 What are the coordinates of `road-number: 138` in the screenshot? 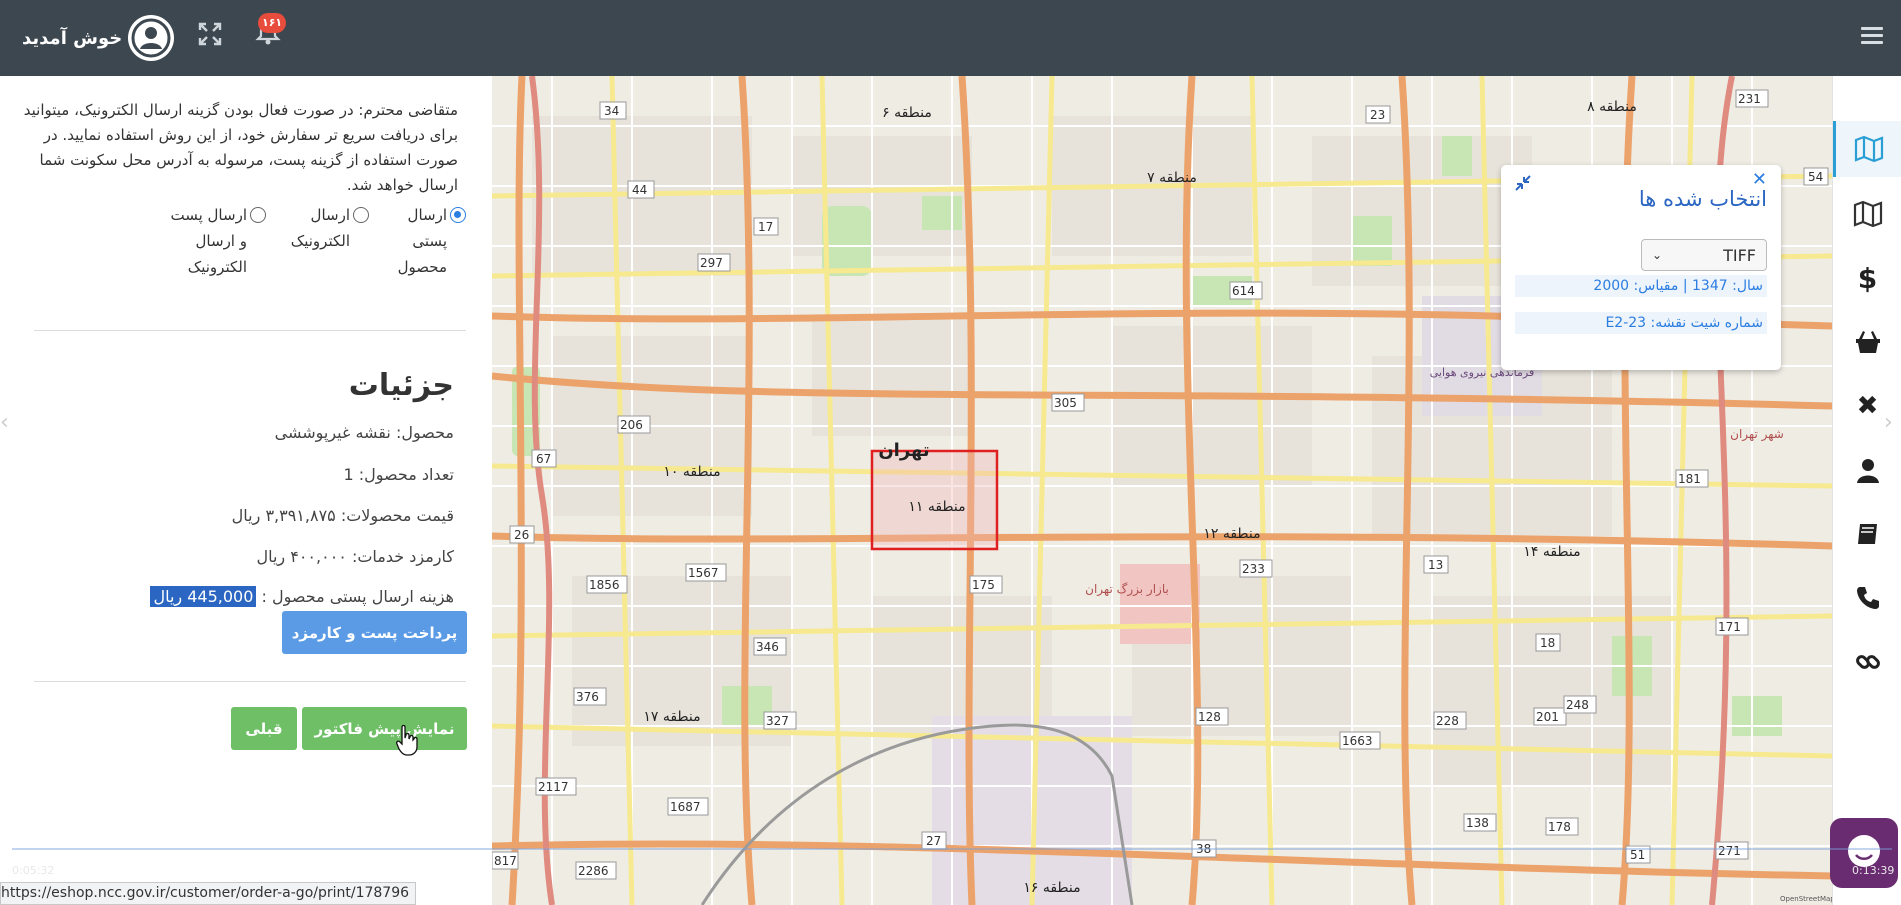 It's located at (1477, 823).